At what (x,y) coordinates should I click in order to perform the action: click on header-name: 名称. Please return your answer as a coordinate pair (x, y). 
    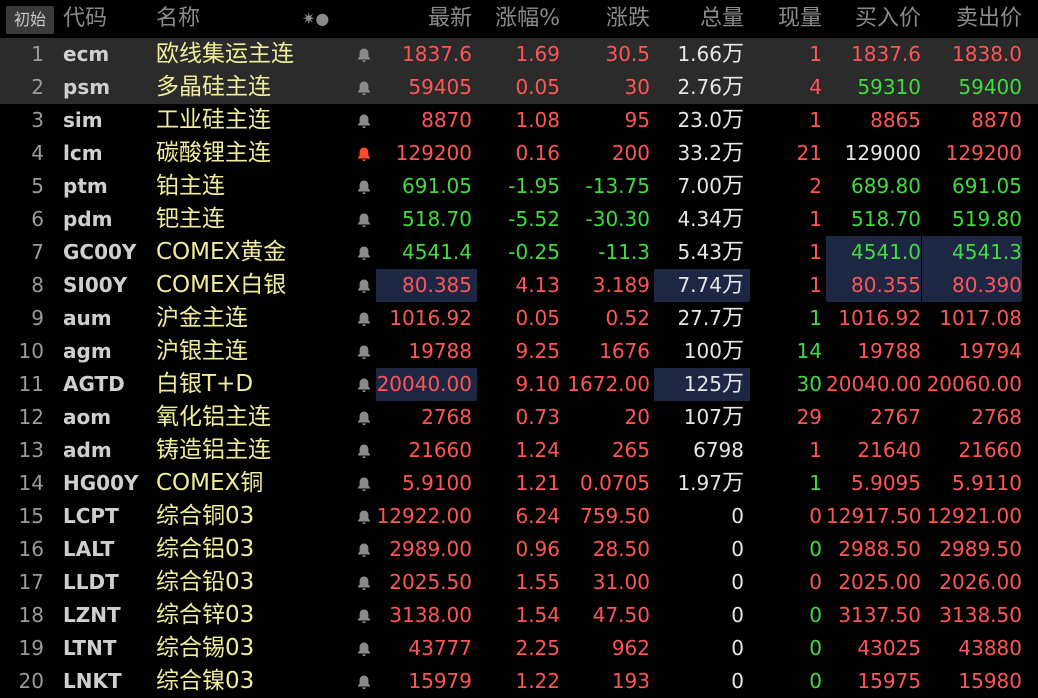
    Looking at the image, I should click on (178, 19).